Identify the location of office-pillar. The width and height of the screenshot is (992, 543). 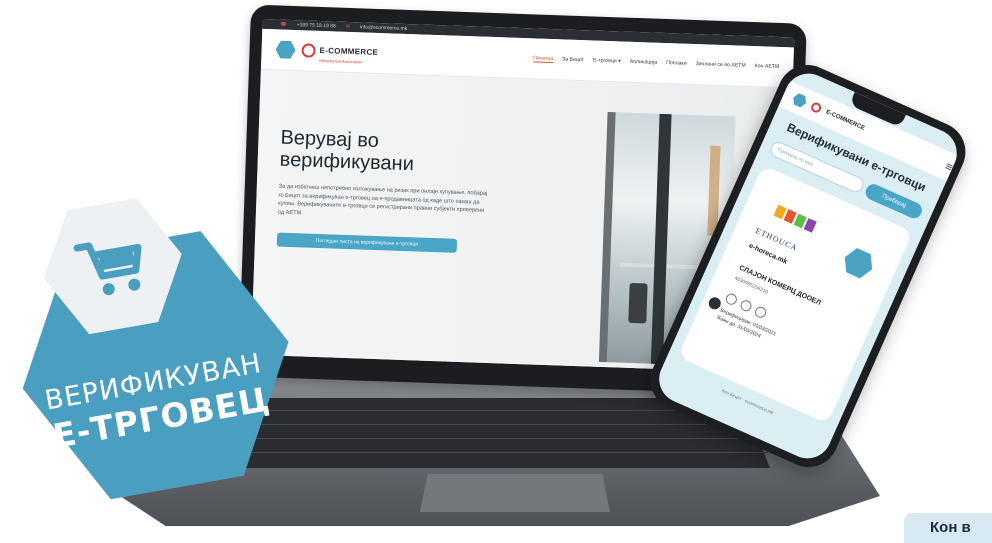
(661, 239).